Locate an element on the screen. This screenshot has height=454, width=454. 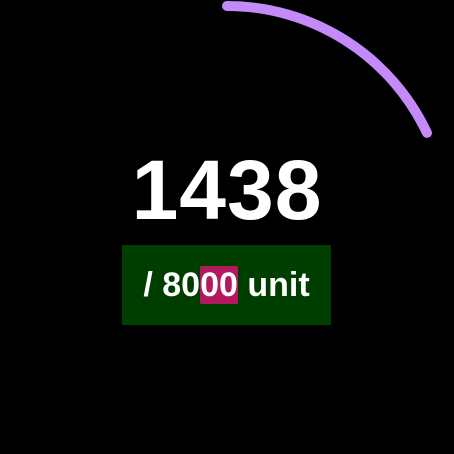
goal-highlight: 00 is located at coordinates (219, 285).